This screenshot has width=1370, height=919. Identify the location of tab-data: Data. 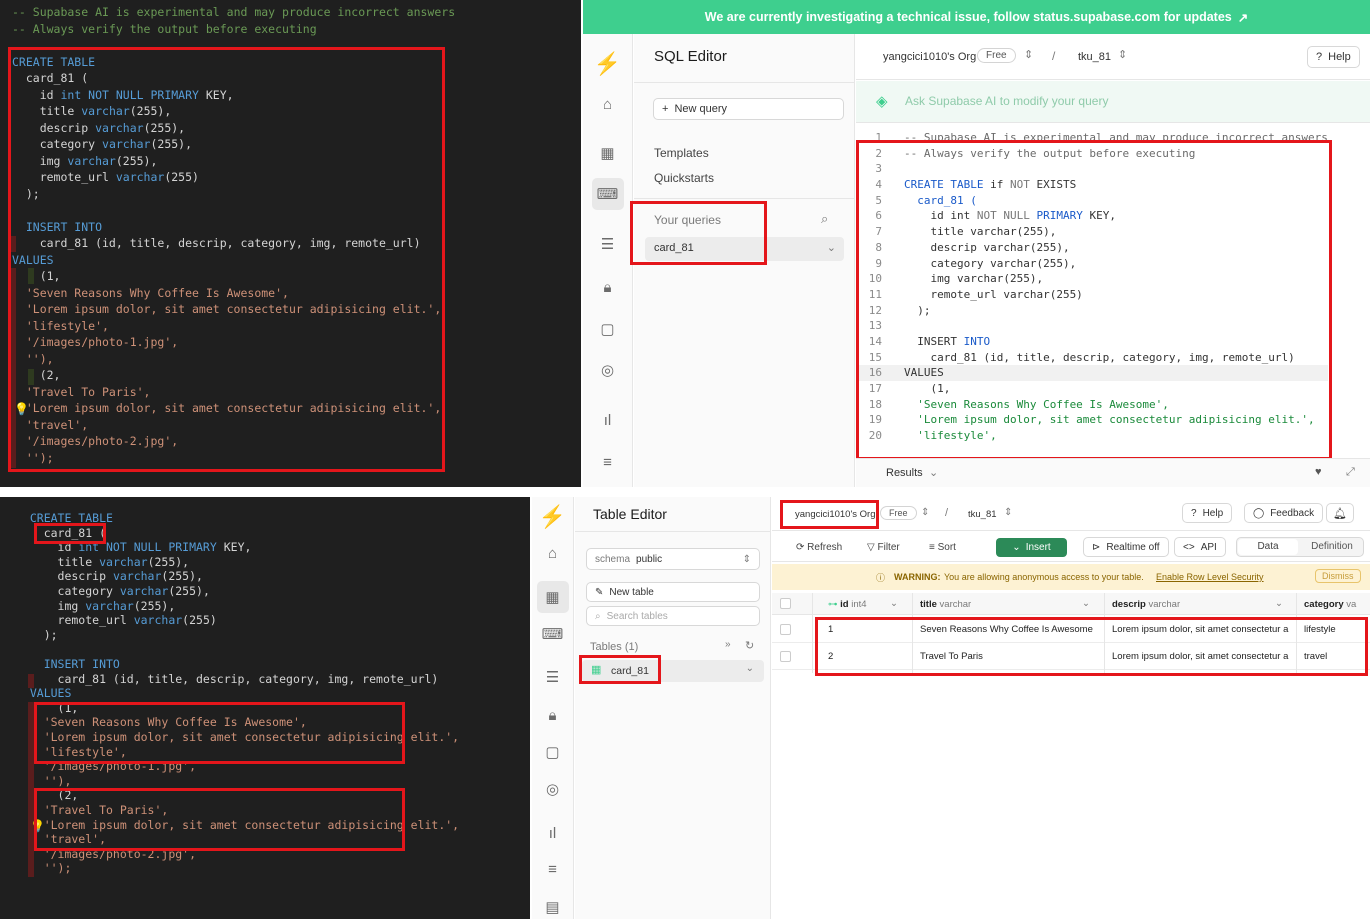
(1268, 547).